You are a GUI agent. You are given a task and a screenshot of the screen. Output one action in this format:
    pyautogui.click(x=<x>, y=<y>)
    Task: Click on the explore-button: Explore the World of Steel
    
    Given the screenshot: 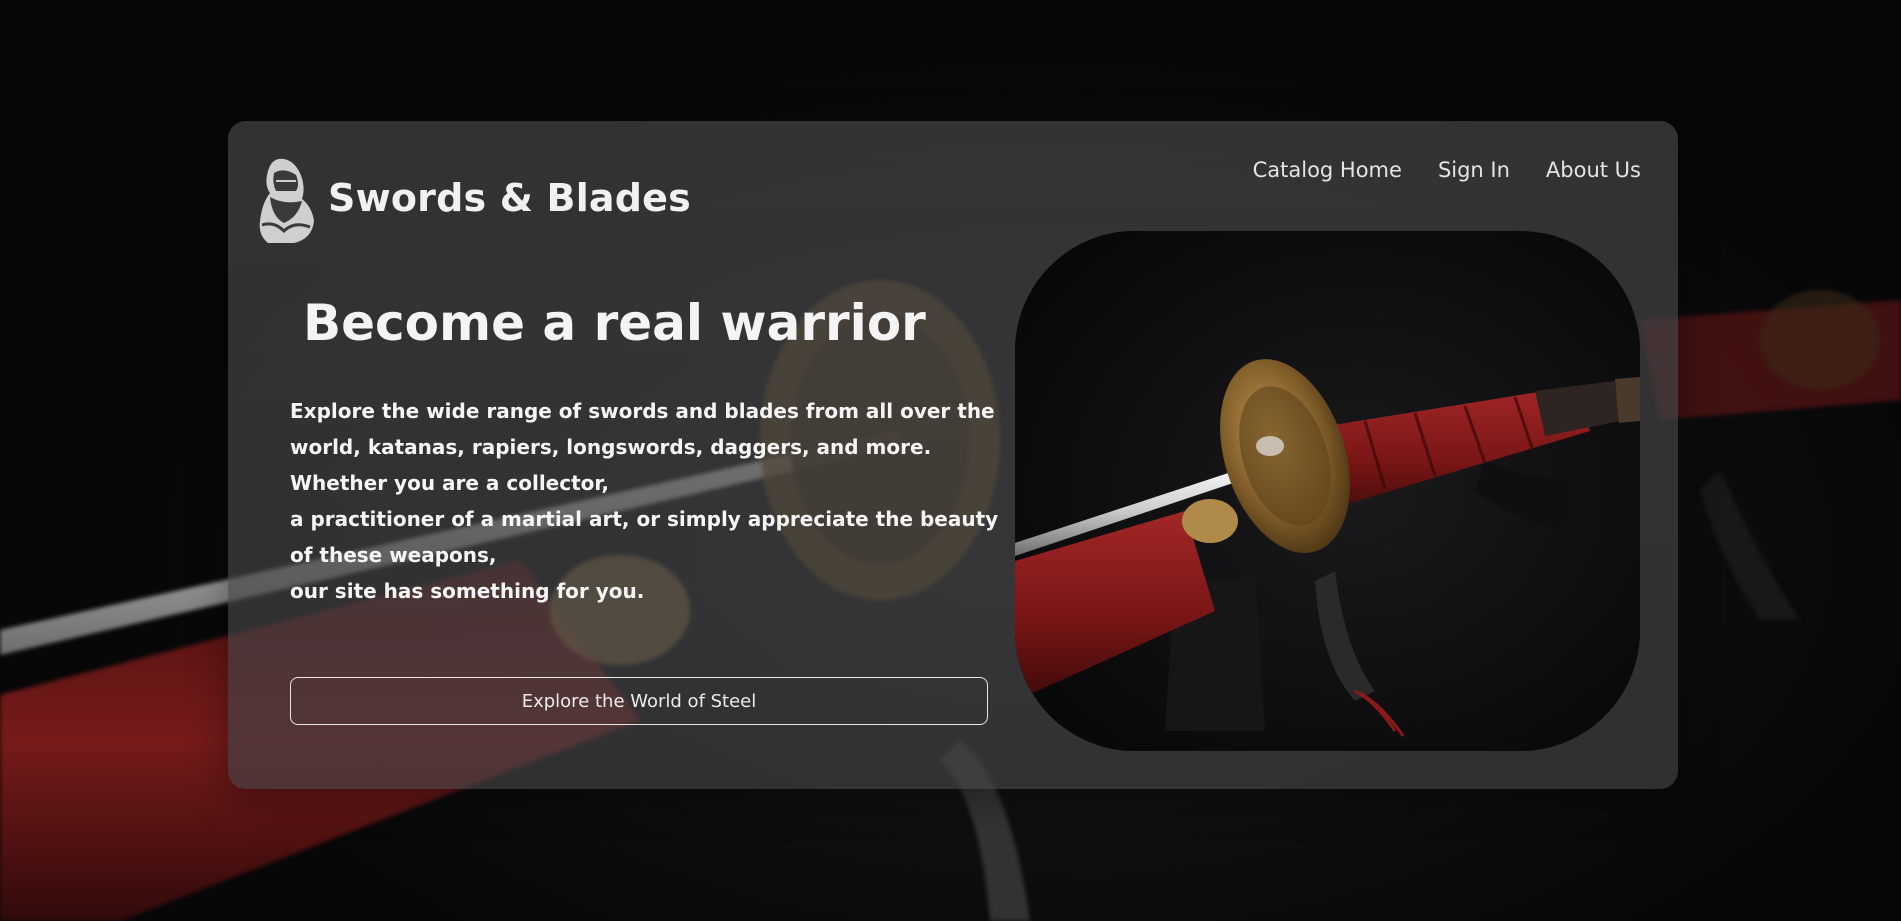 What is the action you would take?
    pyautogui.click(x=639, y=701)
    